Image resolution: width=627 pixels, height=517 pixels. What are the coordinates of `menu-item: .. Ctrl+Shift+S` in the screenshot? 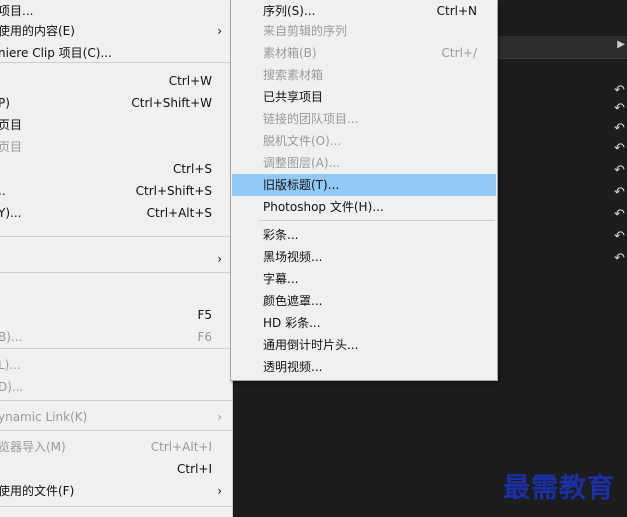 It's located at (116, 191).